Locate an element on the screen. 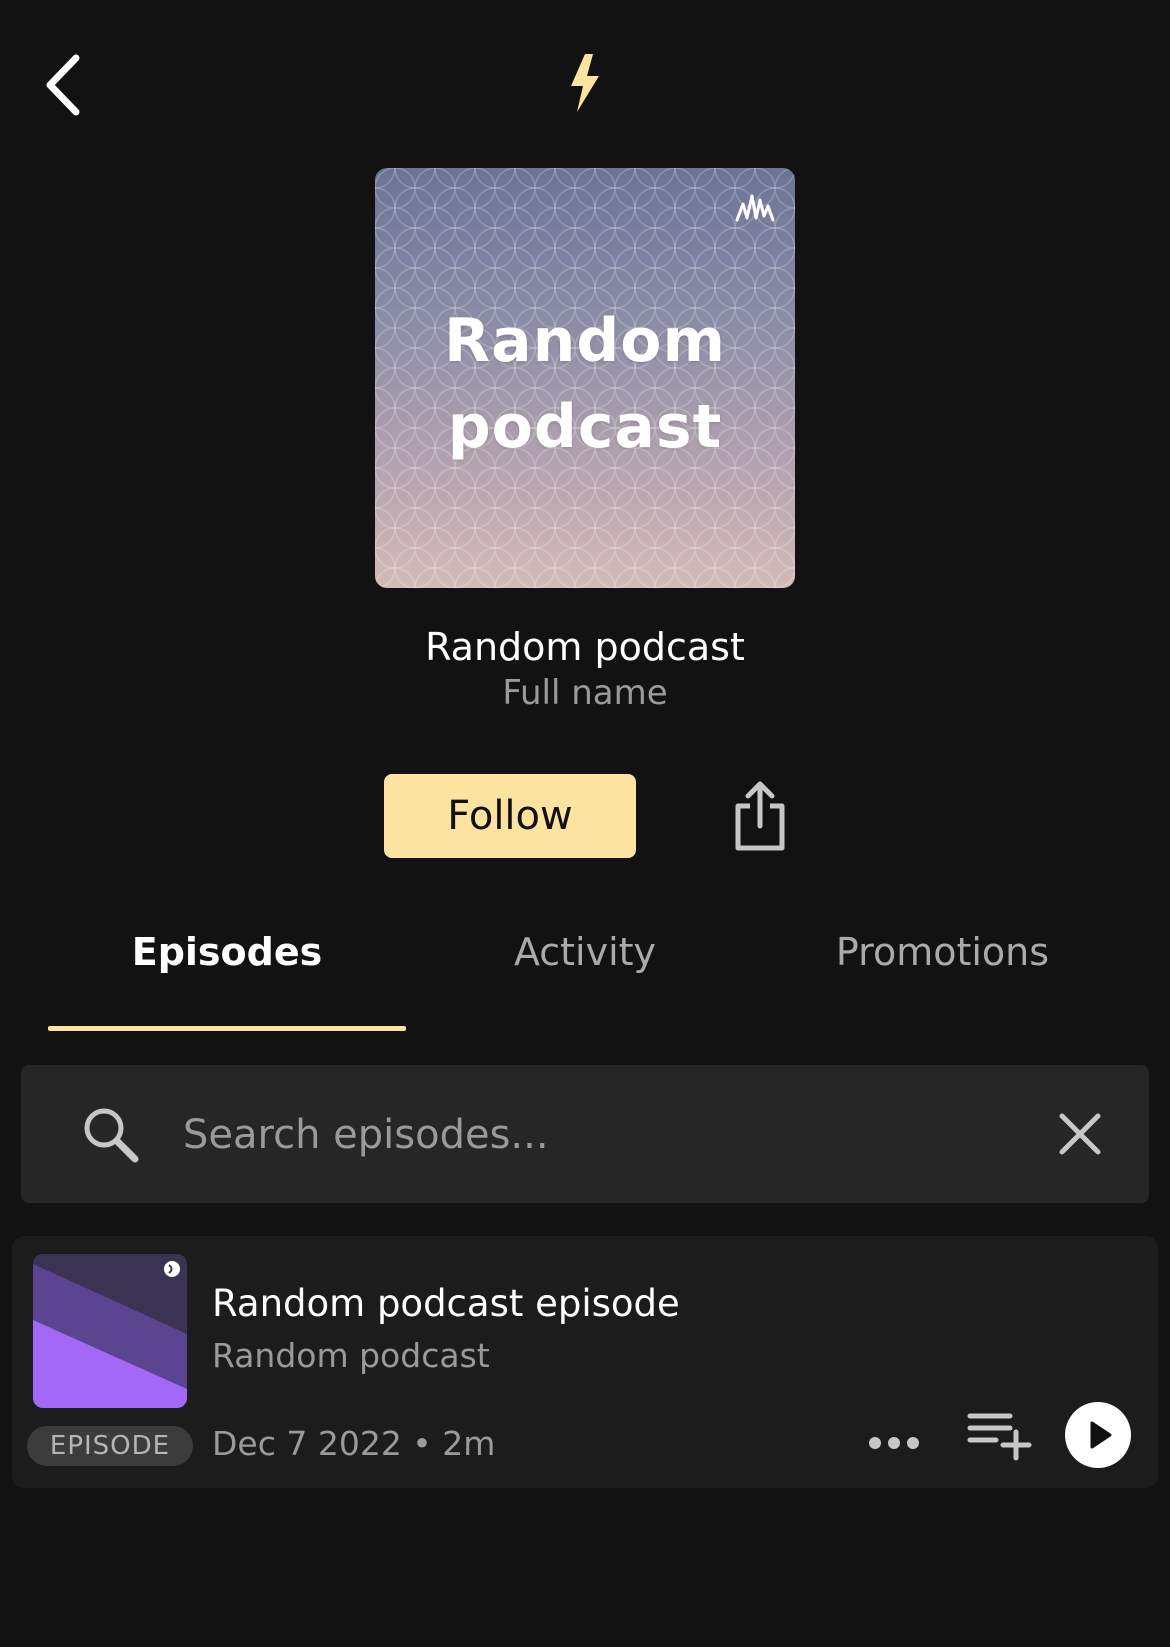 The width and height of the screenshot is (1170, 1647). add-to-queue-button is located at coordinates (999, 1435).